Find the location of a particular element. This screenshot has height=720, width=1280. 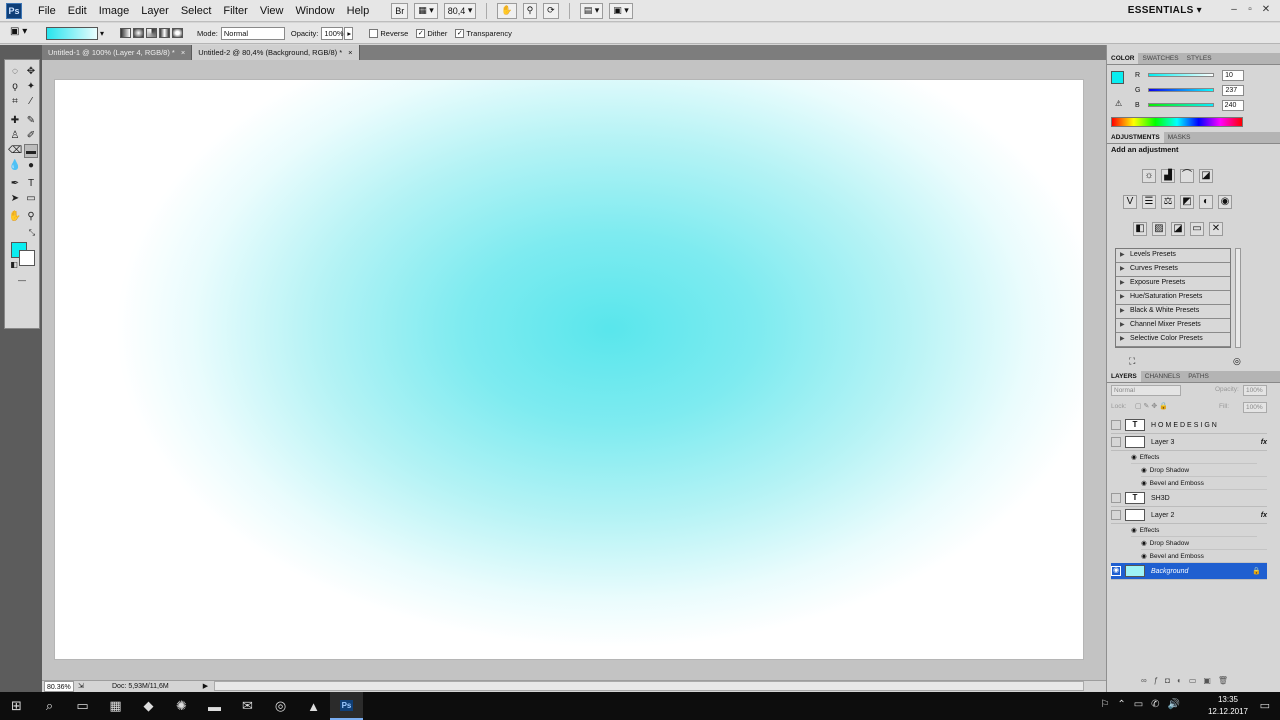

preset-item: Black & White Presets is located at coordinates (1173, 312).